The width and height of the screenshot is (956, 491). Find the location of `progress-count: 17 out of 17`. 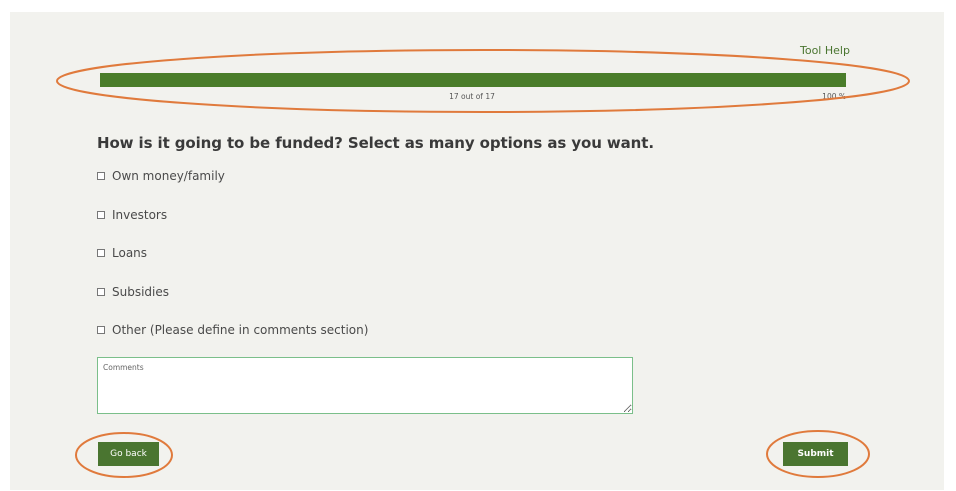

progress-count: 17 out of 17 is located at coordinates (472, 96).